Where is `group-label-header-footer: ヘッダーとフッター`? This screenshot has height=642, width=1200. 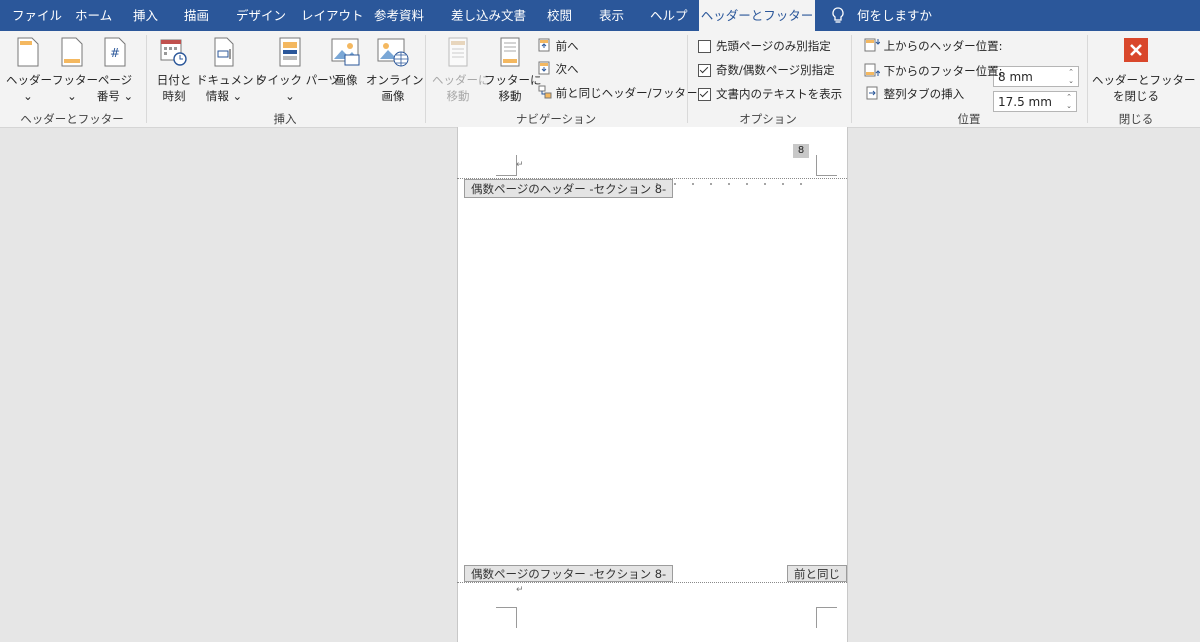
group-label-header-footer: ヘッダーとフッター is located at coordinates (72, 119).